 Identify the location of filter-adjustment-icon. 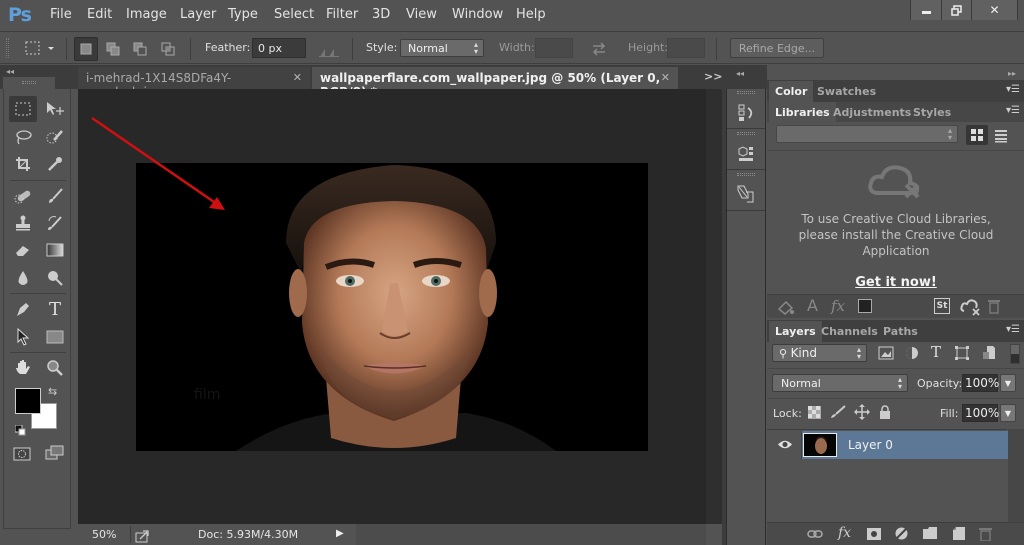
(912, 353).